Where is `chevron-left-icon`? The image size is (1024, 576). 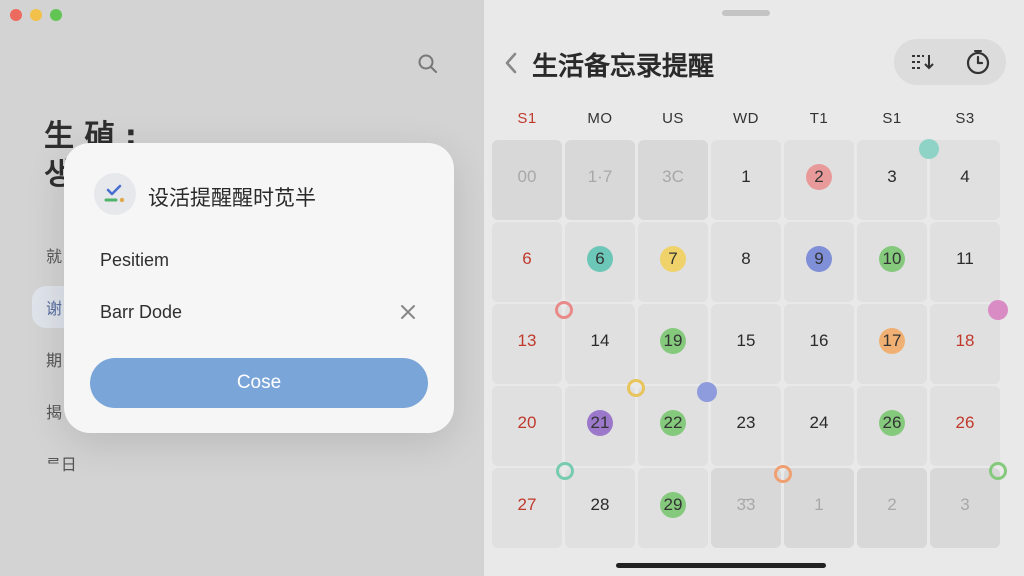
chevron-left-icon is located at coordinates (511, 63).